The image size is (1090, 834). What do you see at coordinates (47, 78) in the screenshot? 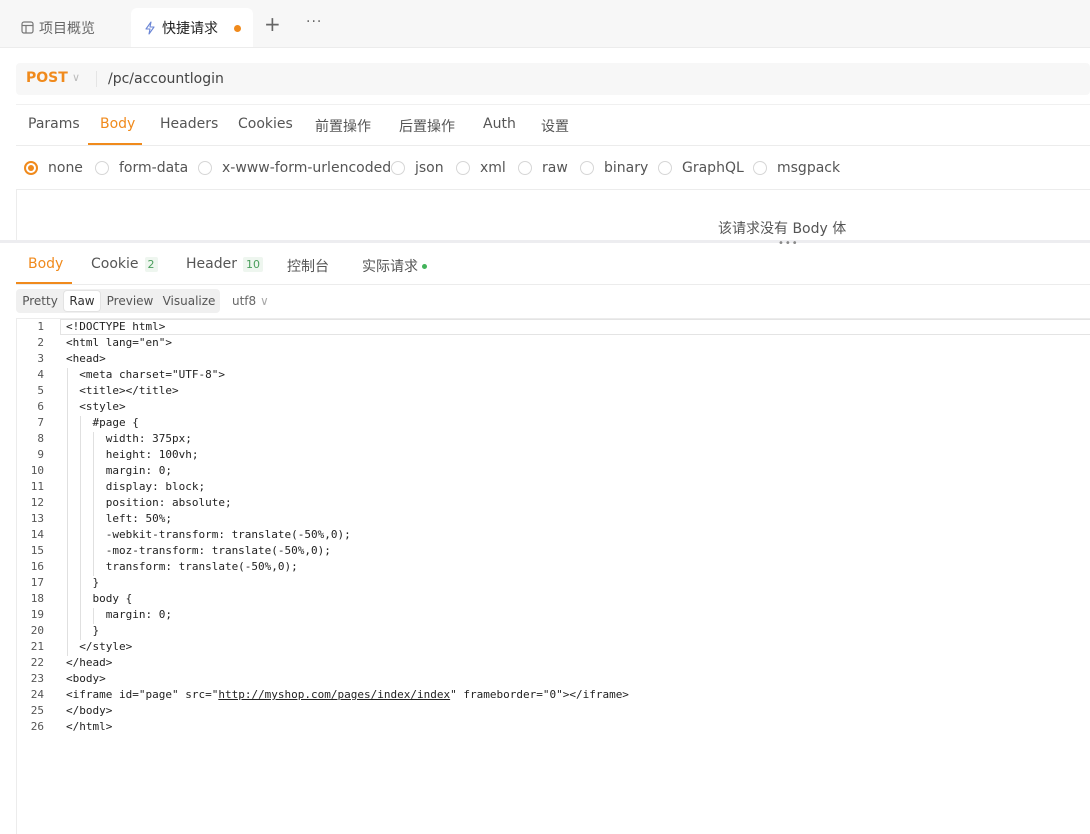
I see `method-select: POST` at bounding box center [47, 78].